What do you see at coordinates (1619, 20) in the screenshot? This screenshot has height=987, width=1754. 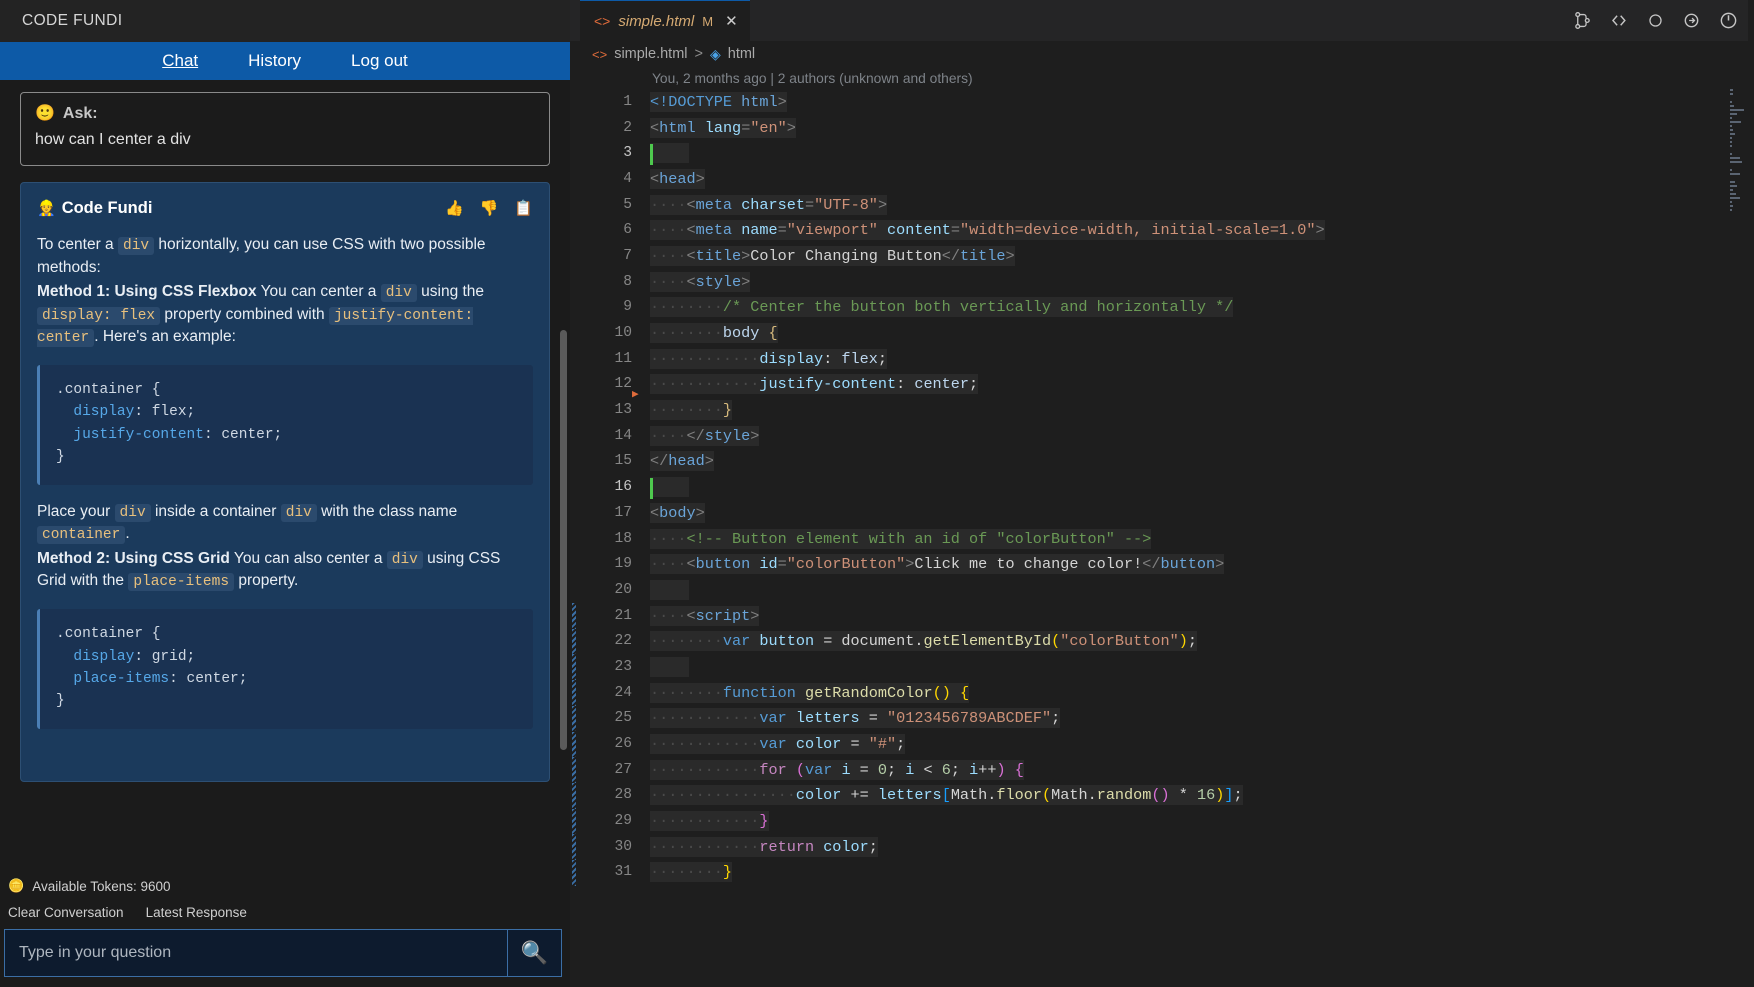 I see `go-back-icon` at bounding box center [1619, 20].